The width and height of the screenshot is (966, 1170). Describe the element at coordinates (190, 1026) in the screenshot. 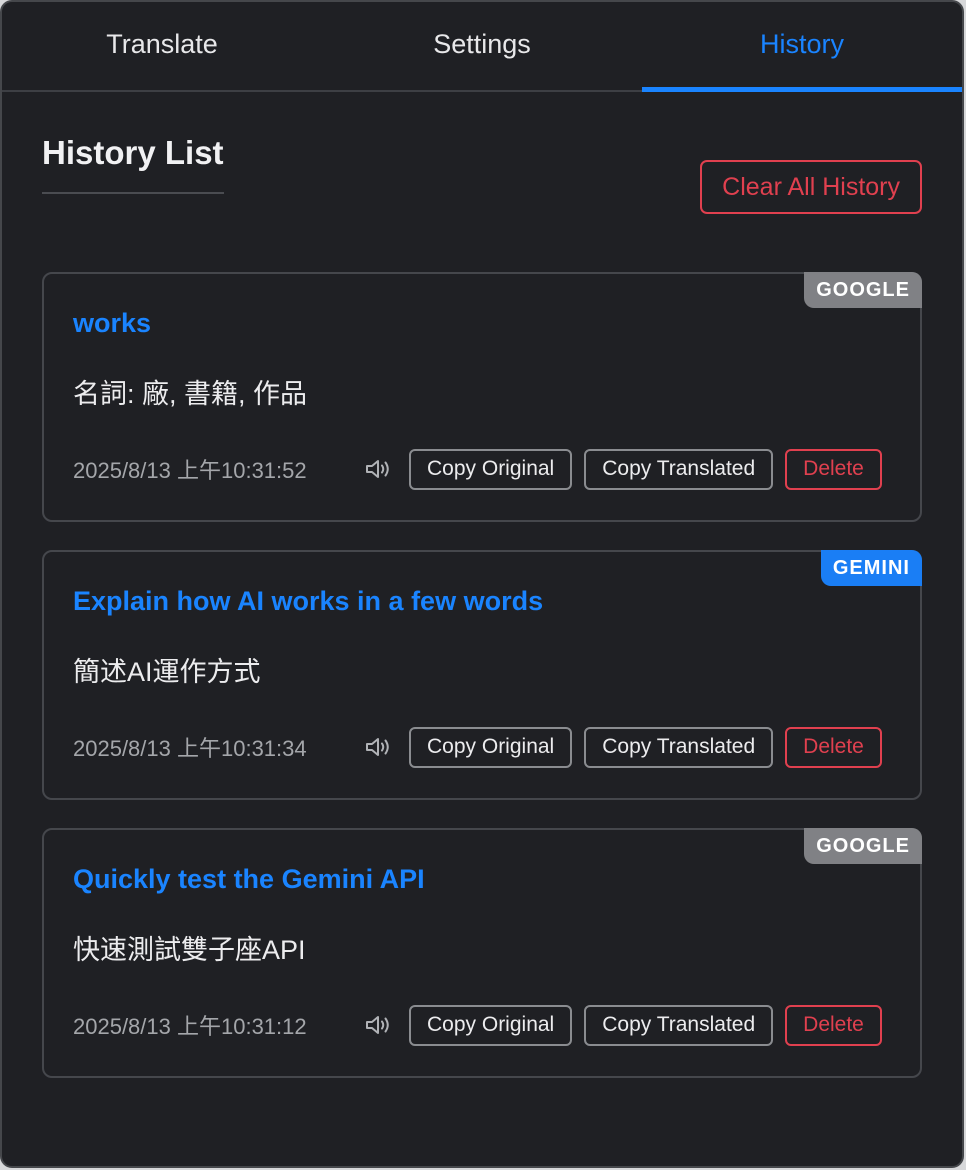

I see `timestamp: 2025/8/13 上午10:31:12` at that location.